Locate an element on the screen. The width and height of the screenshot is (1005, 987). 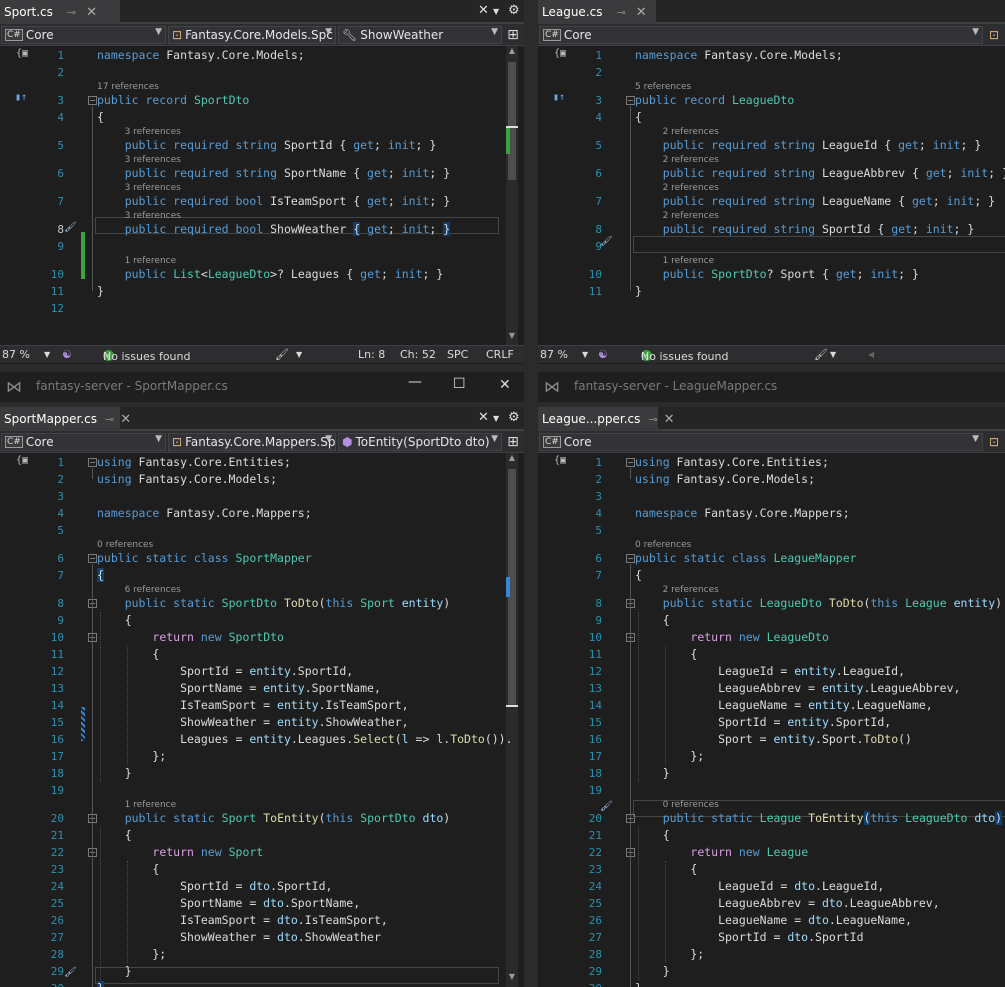
line-number: 9 is located at coordinates (598, 620).